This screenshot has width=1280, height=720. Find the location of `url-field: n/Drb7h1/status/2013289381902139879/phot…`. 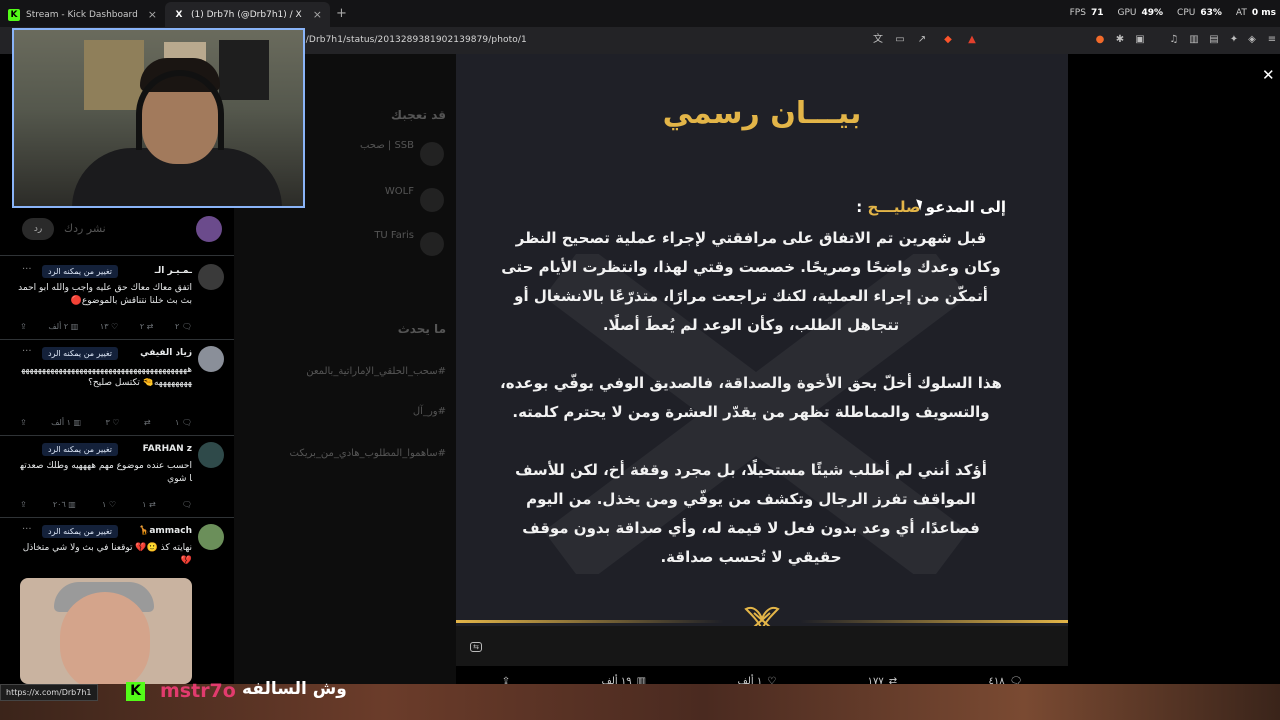

url-field: n/Drb7h1/status/2013289381902139879/phot… is located at coordinates (413, 40).